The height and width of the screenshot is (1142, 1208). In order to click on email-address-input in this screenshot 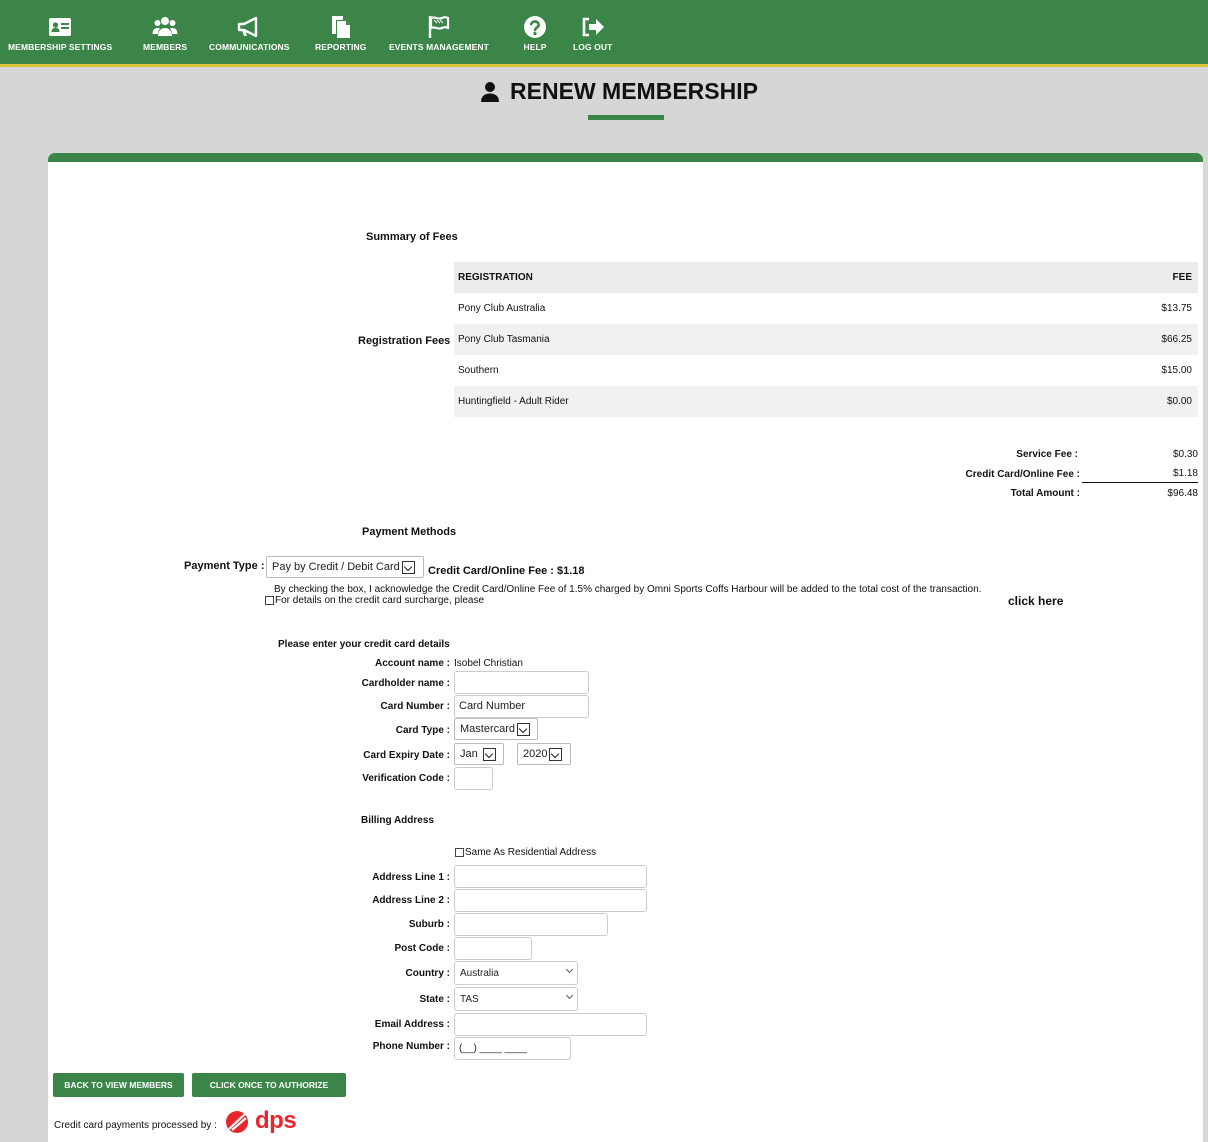, I will do `click(550, 1024)`.